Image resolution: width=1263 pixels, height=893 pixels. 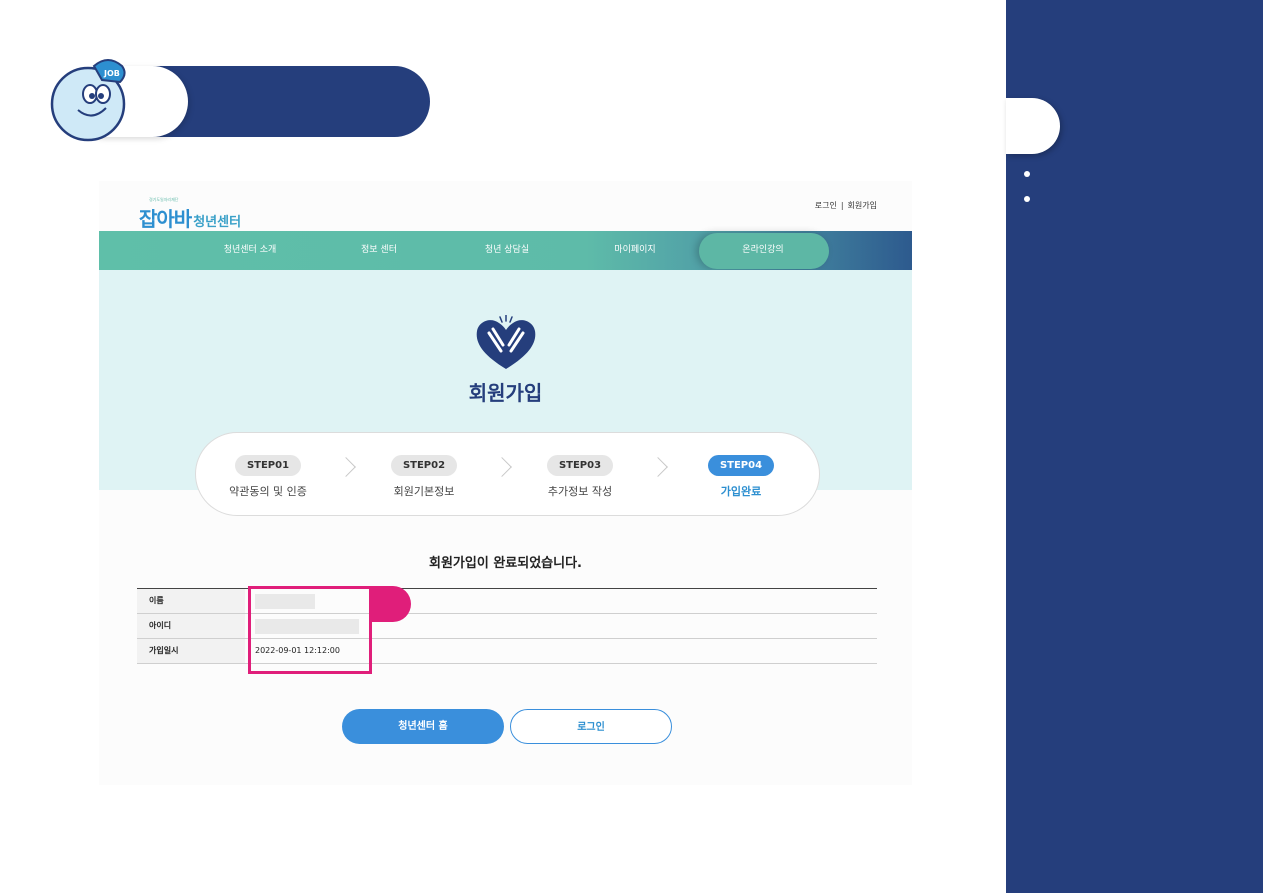 I want to click on completion-message: 회원가입이 완료되었습니다., so click(x=505, y=563).